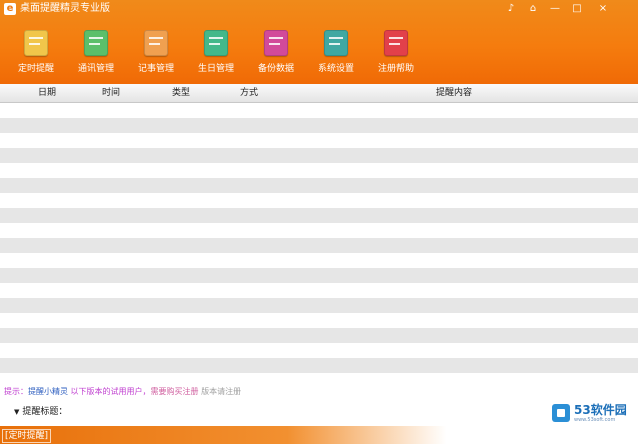 This screenshot has width=638, height=444. I want to click on backup-data-button: 备份数据, so click(276, 55).